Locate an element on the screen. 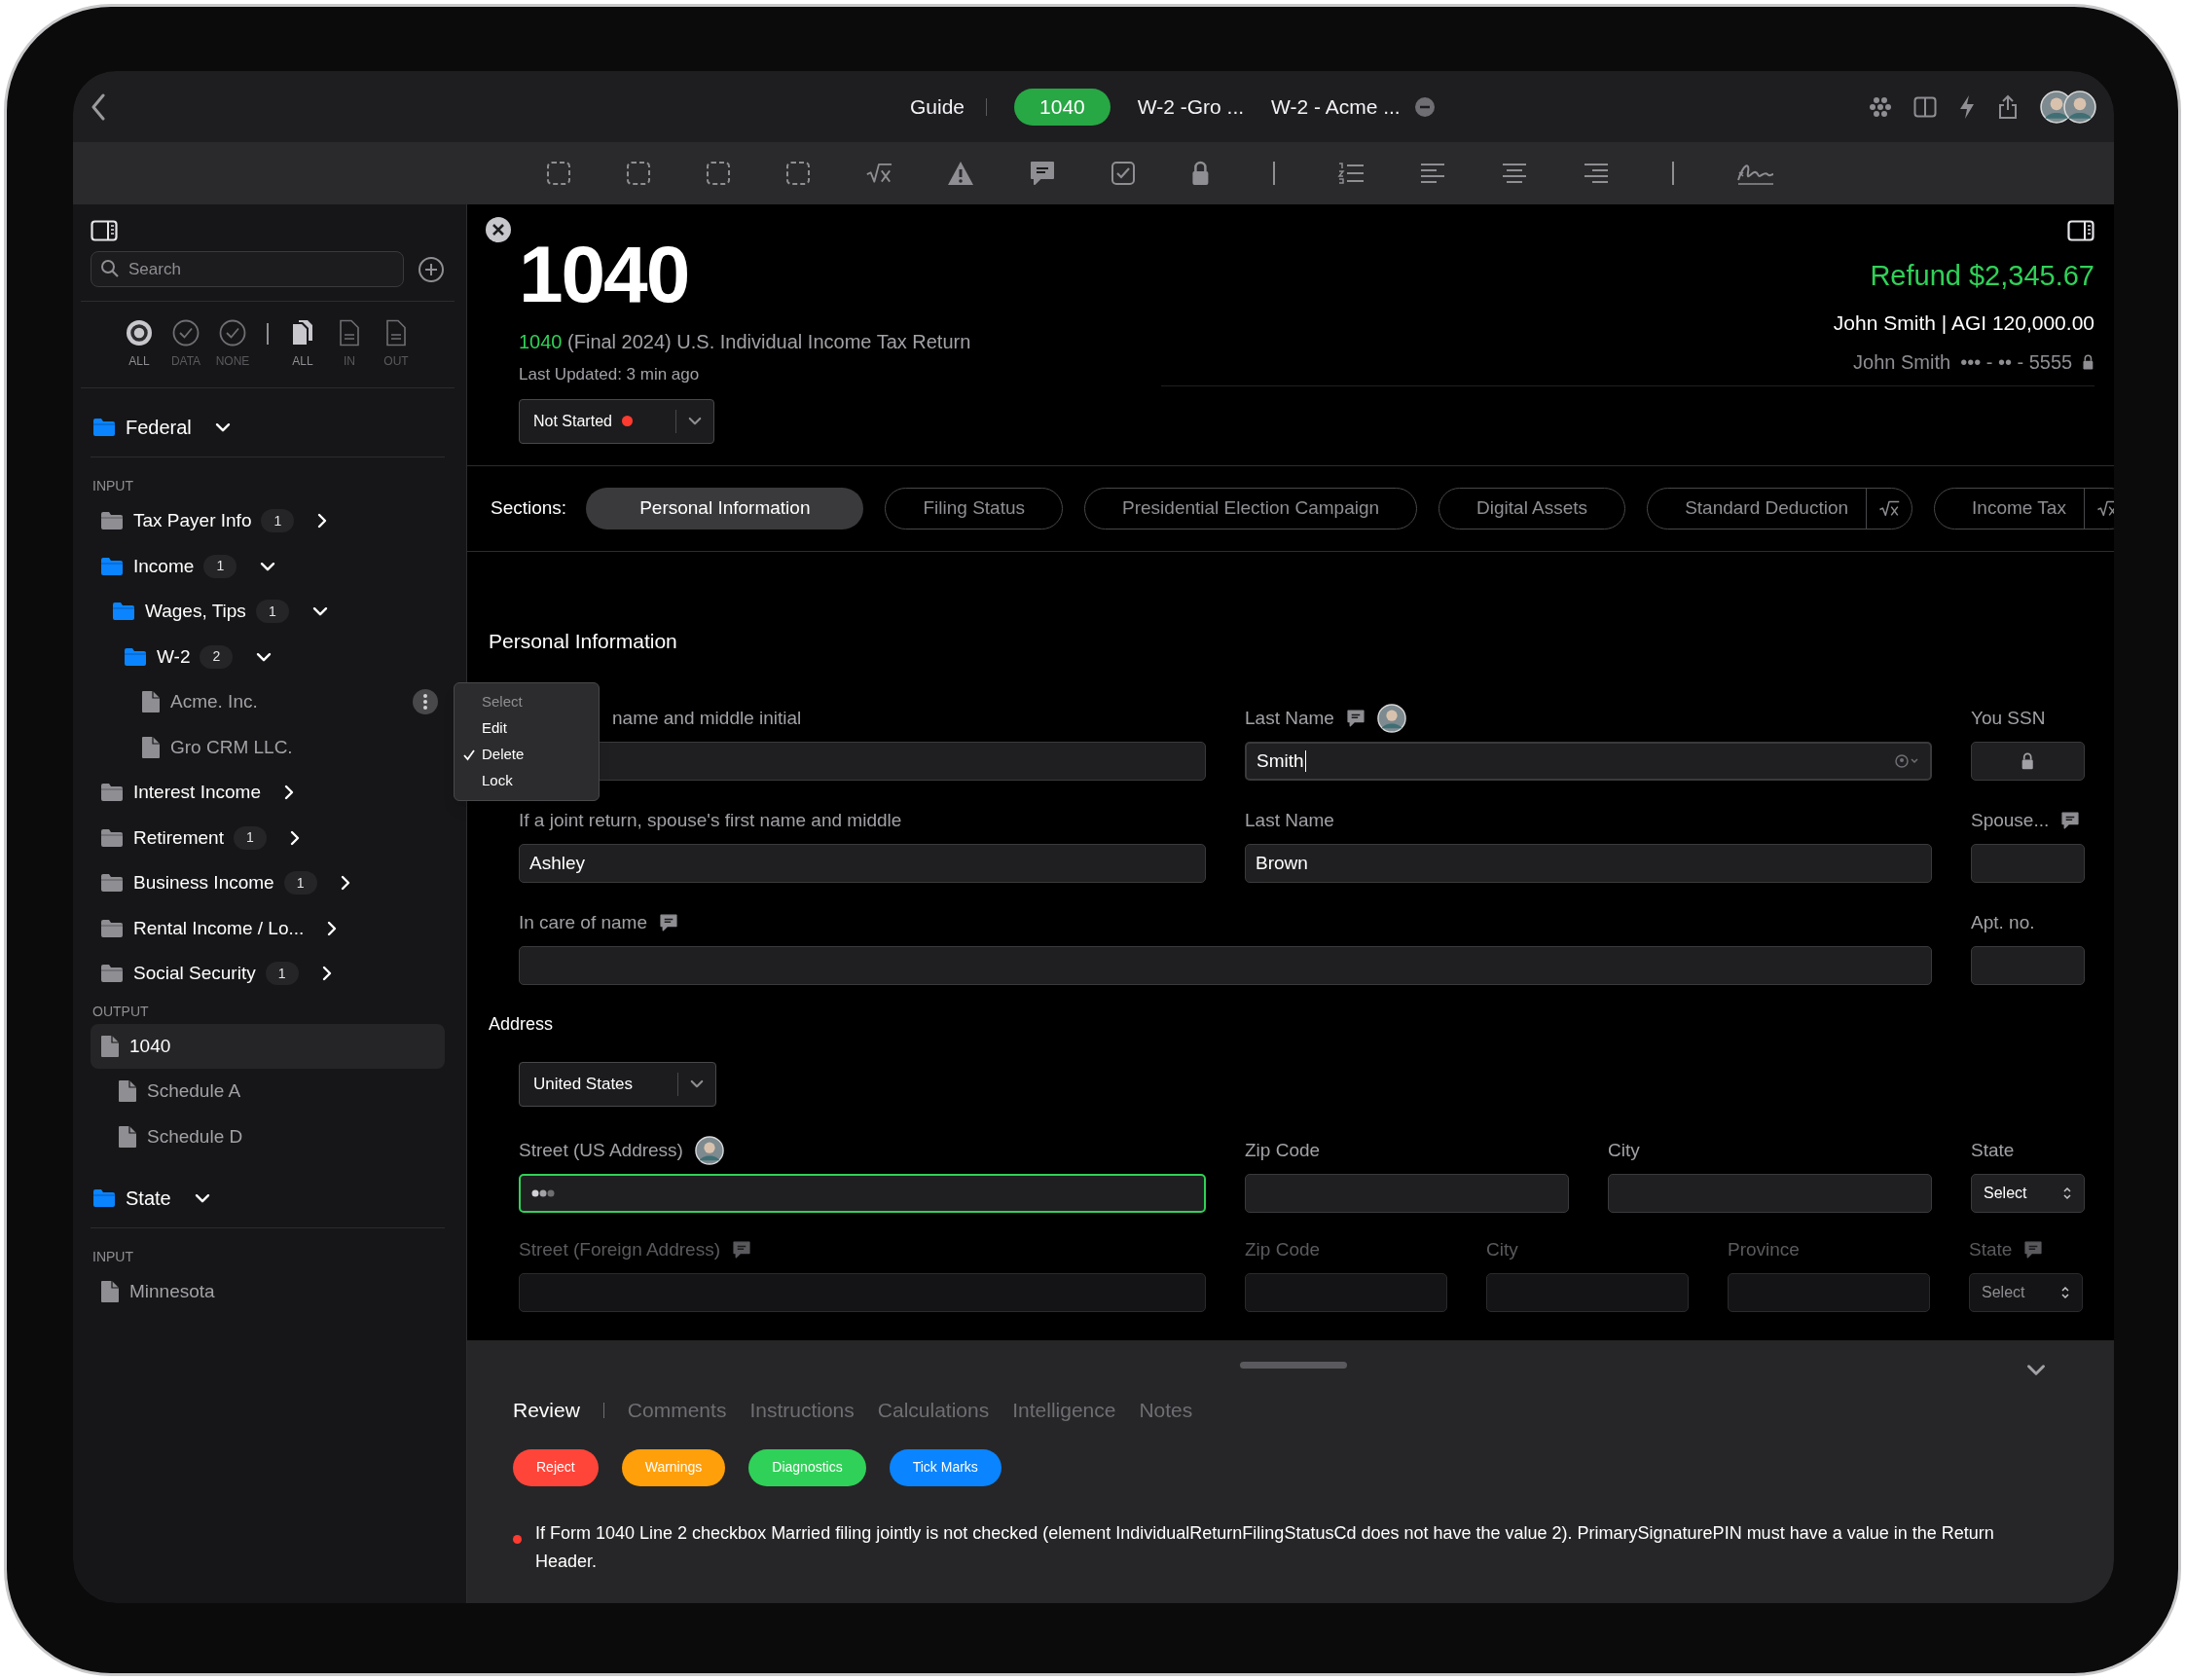 This screenshot has height=1680, width=2185. checkbox-icon is located at coordinates (1123, 173).